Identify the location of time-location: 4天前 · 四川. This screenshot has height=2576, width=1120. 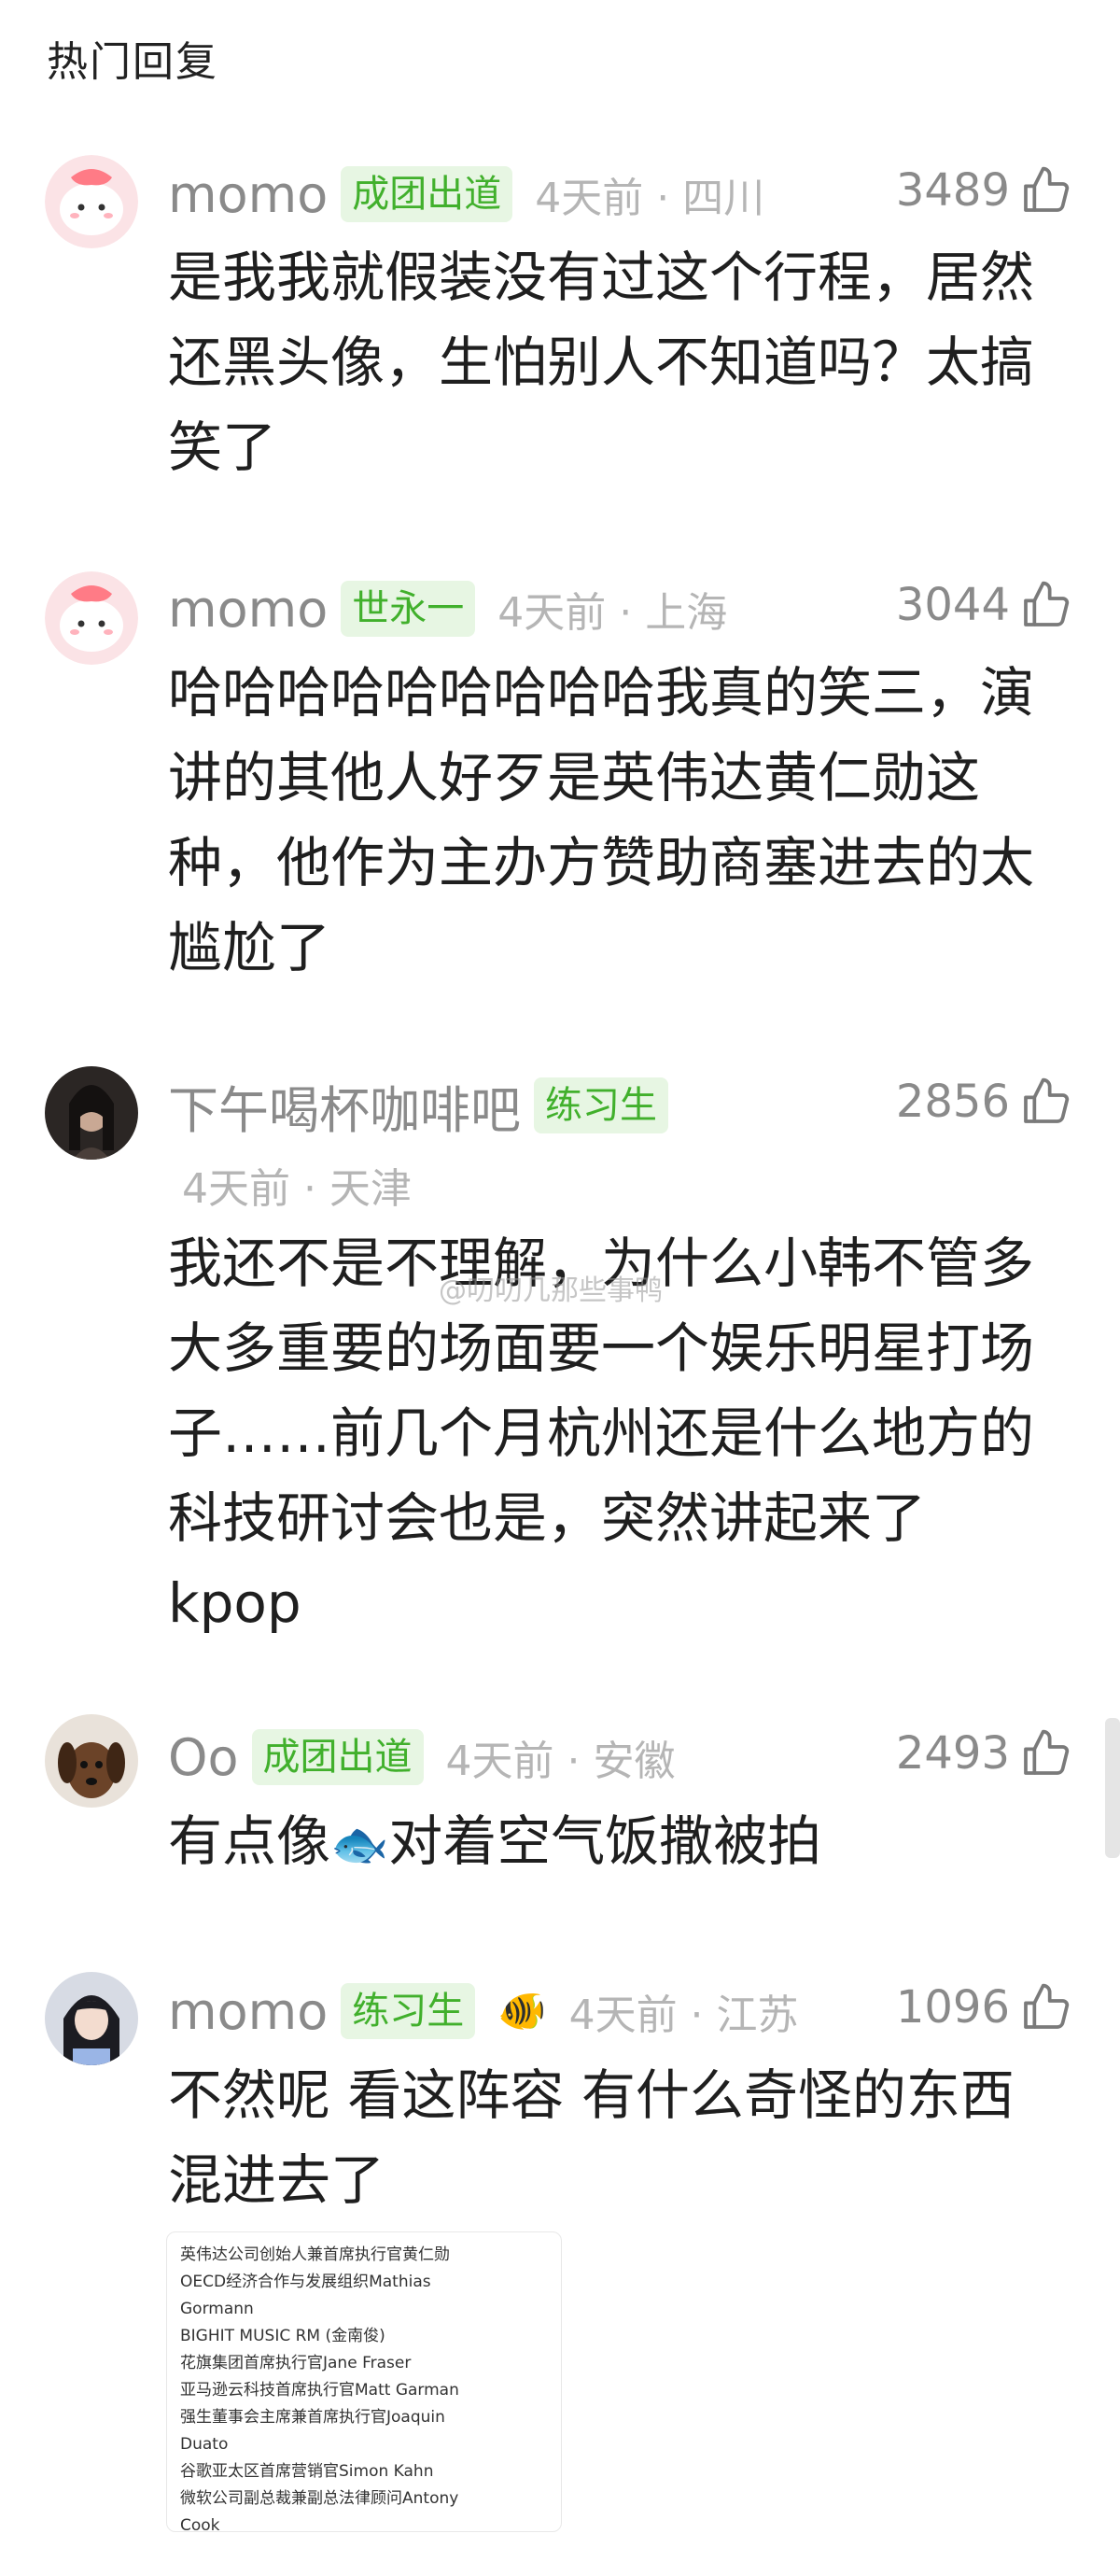
(650, 198).